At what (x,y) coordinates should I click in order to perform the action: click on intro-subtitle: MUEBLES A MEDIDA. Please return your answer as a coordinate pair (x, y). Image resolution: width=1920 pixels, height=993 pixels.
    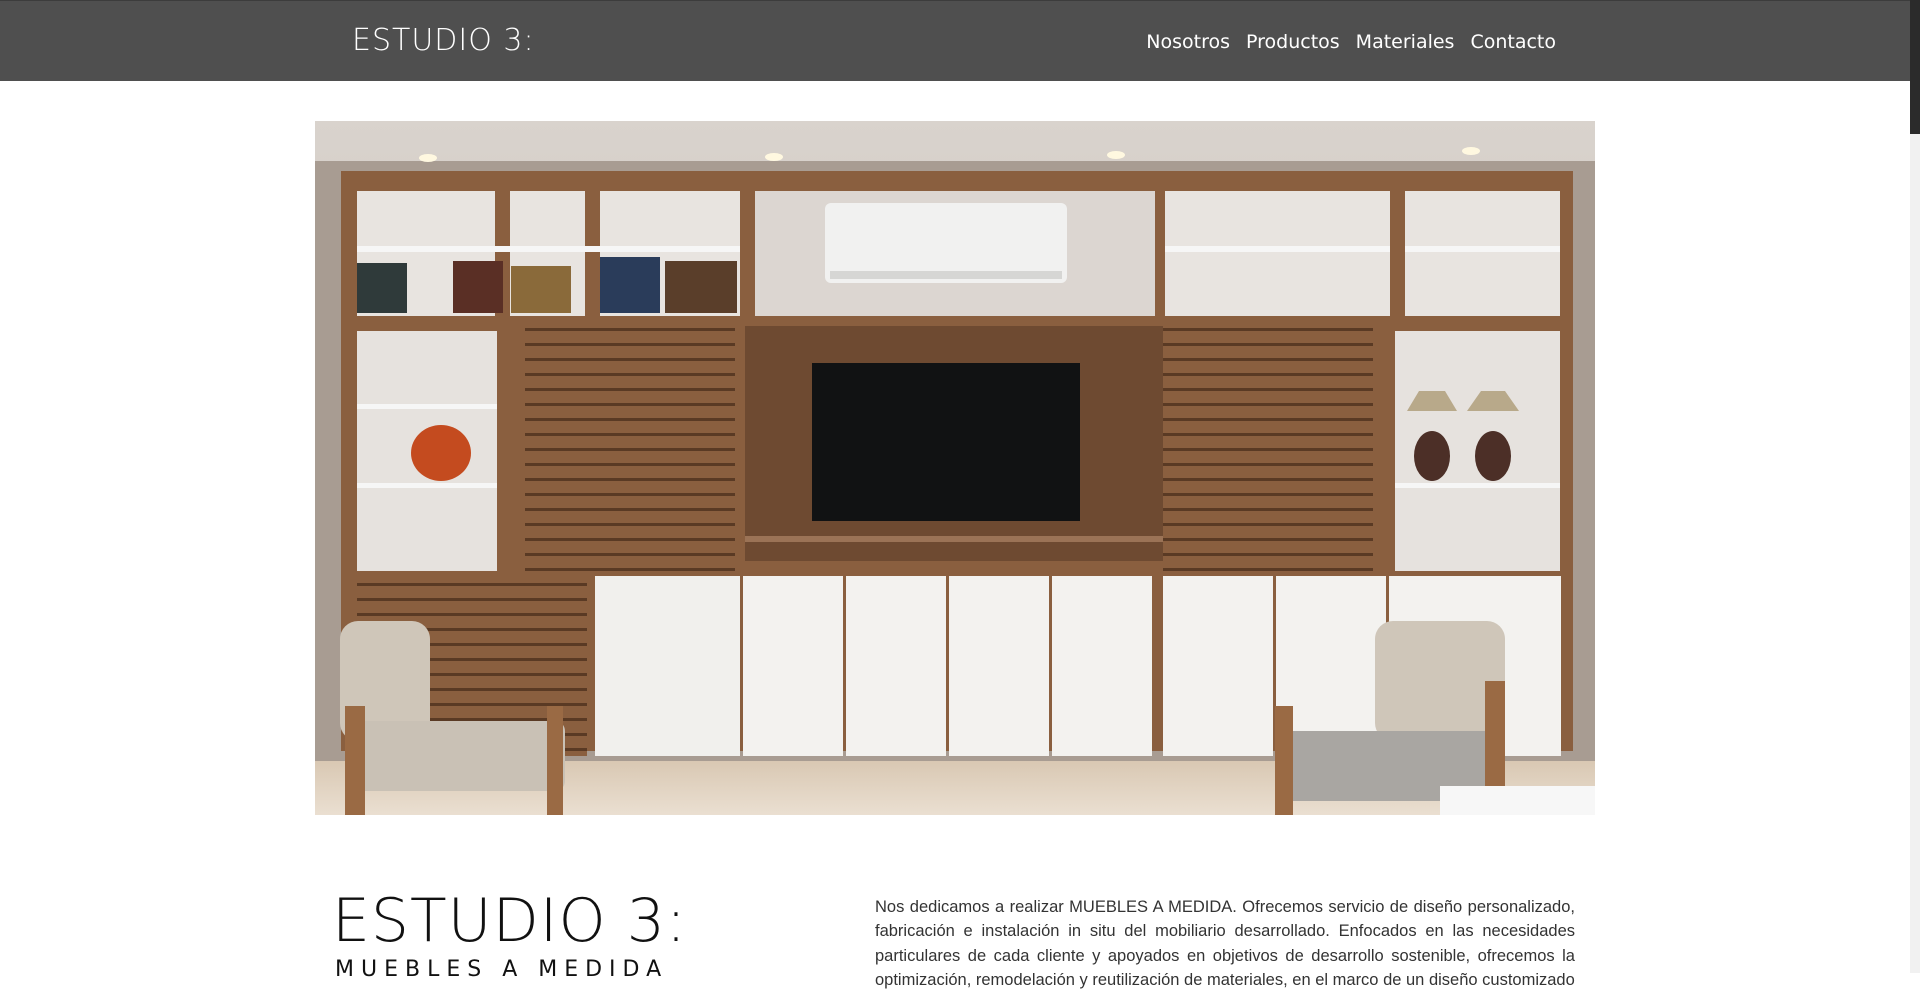
    Looking at the image, I should click on (502, 969).